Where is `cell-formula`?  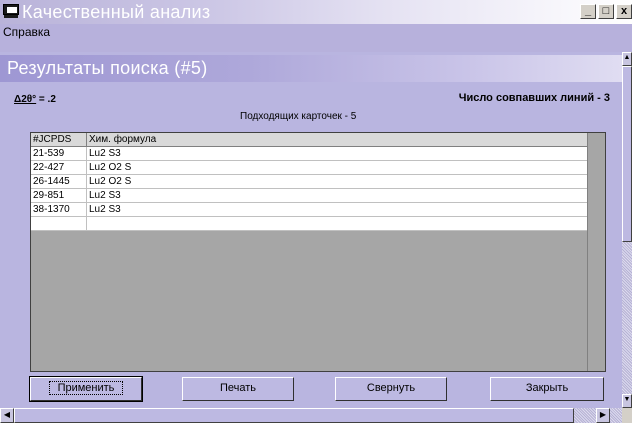 cell-formula is located at coordinates (337, 223).